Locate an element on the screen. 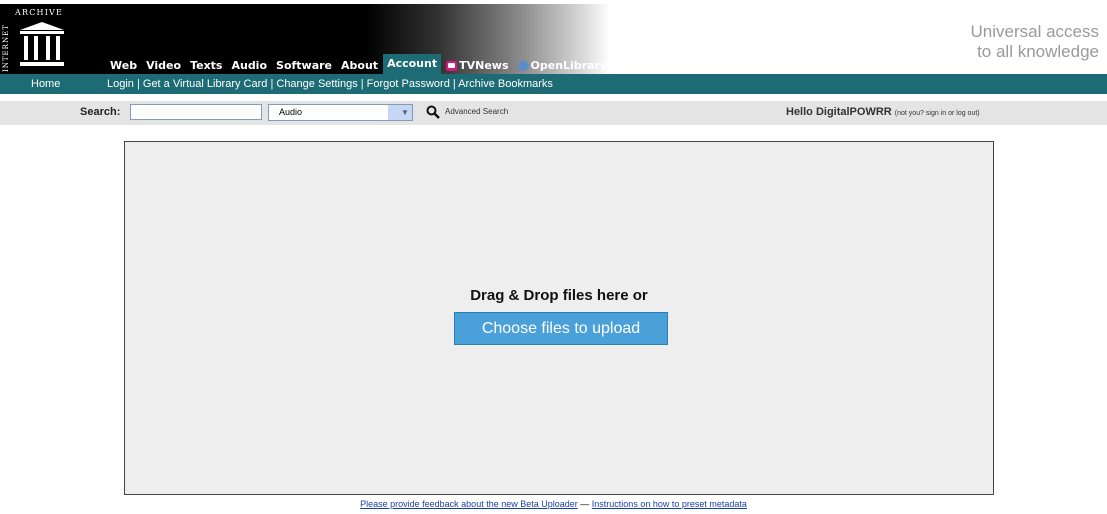 This screenshot has height=514, width=1107. nav-texts: Texts is located at coordinates (206, 65).